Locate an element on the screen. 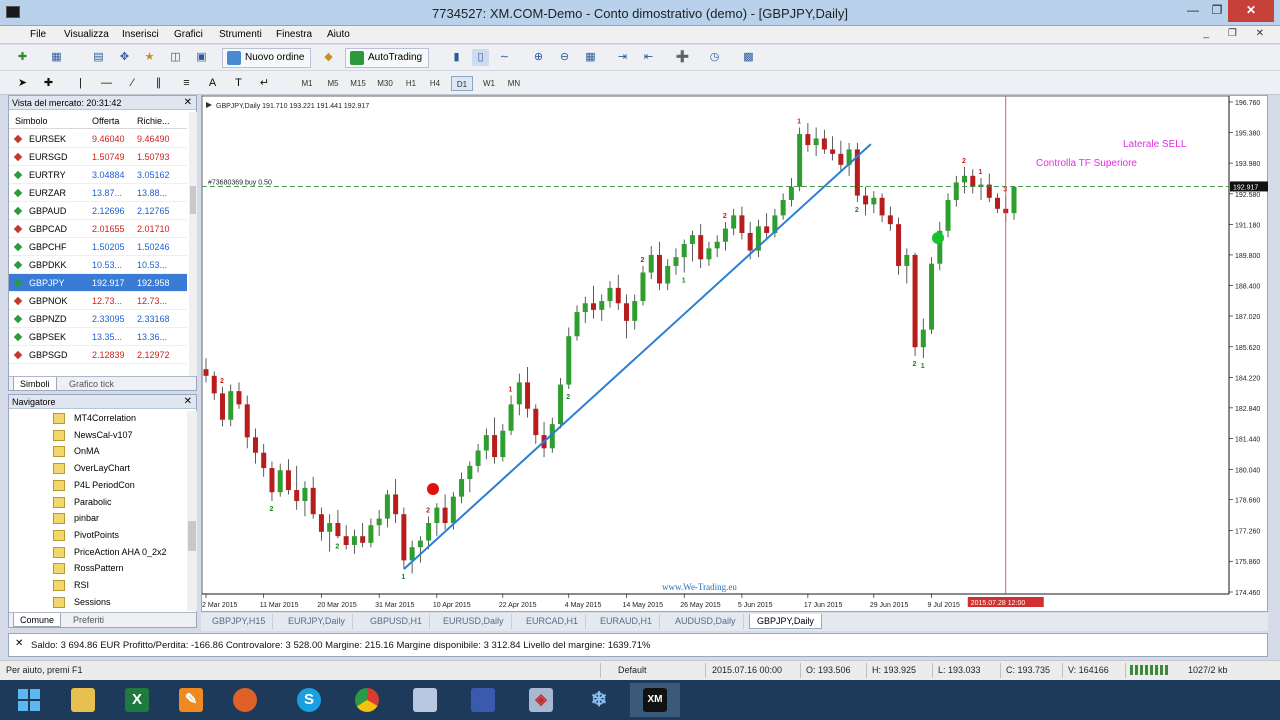  market-watch-row: GBPCAD 2.01655 2.01710 is located at coordinates (98, 229).